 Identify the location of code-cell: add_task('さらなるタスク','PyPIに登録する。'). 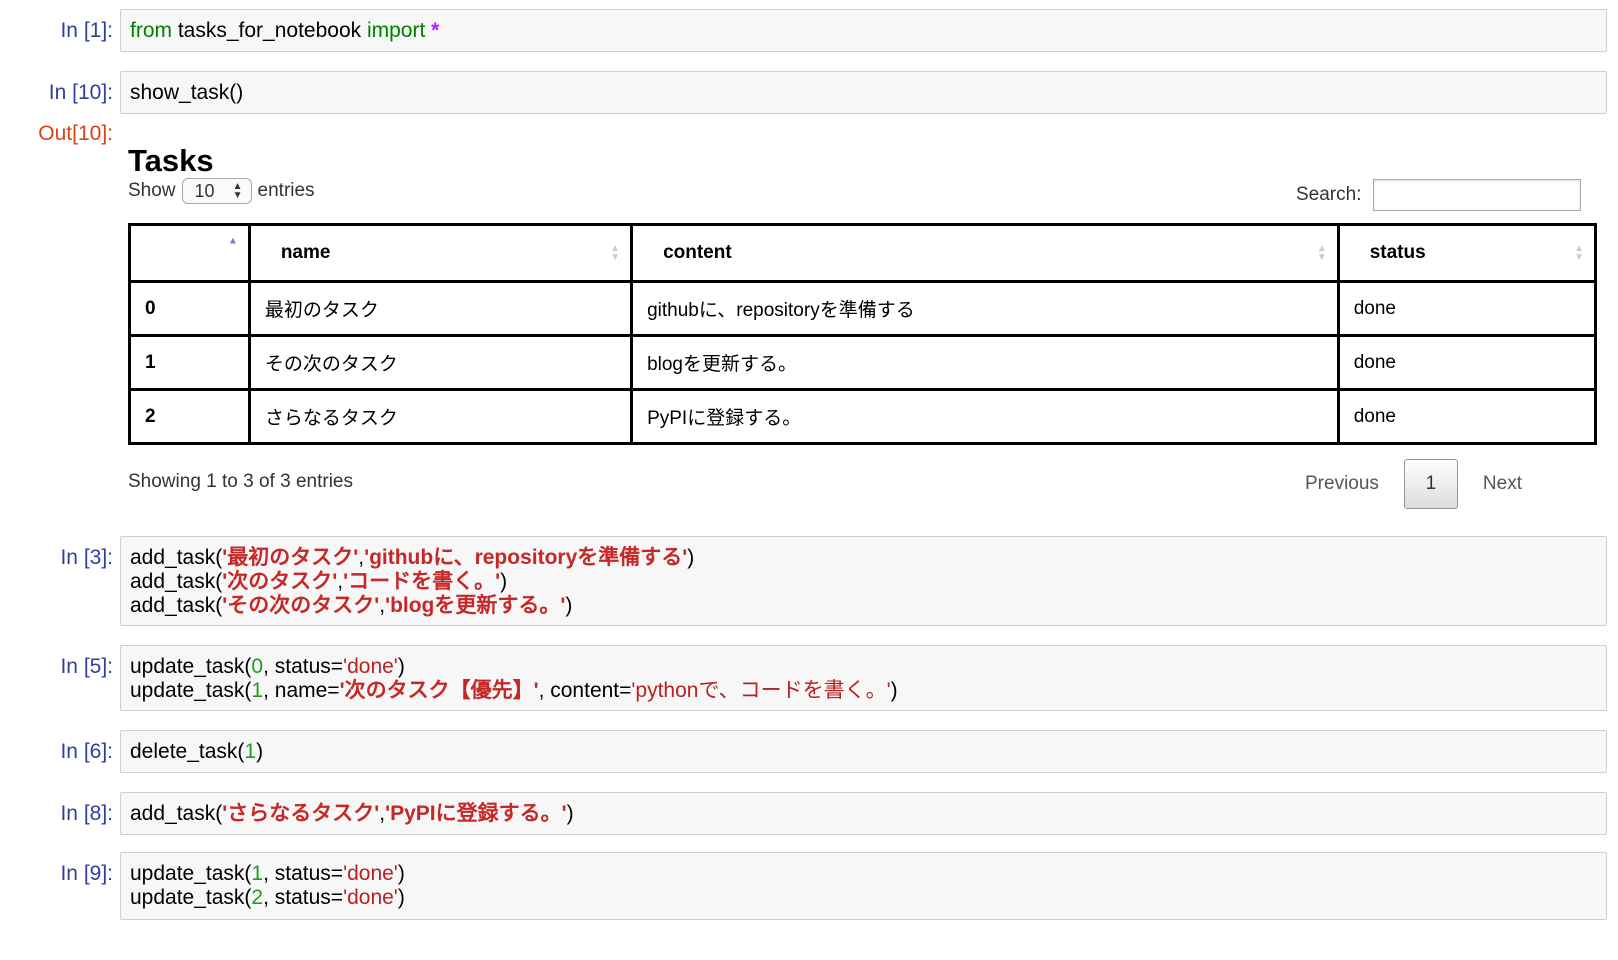
(863, 813).